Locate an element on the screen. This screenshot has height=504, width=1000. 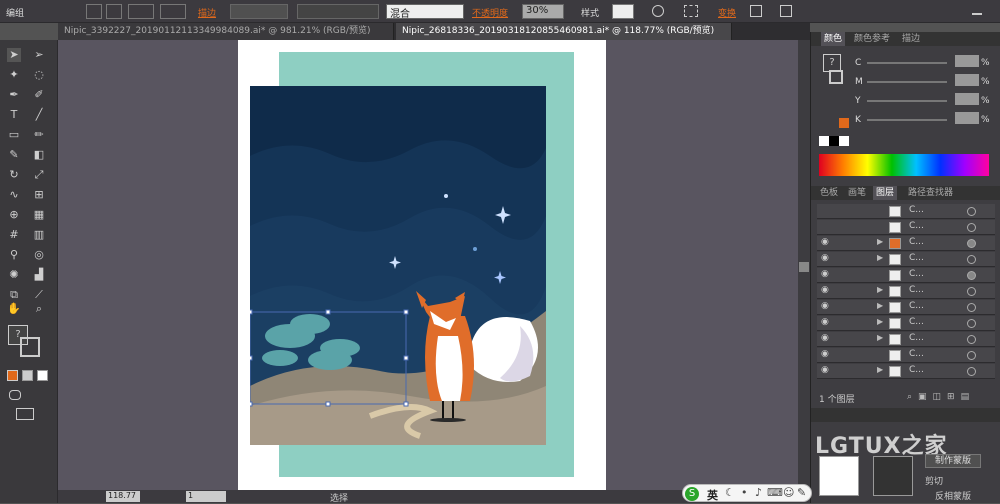
vertical-scrollbar is located at coordinates (804, 265).